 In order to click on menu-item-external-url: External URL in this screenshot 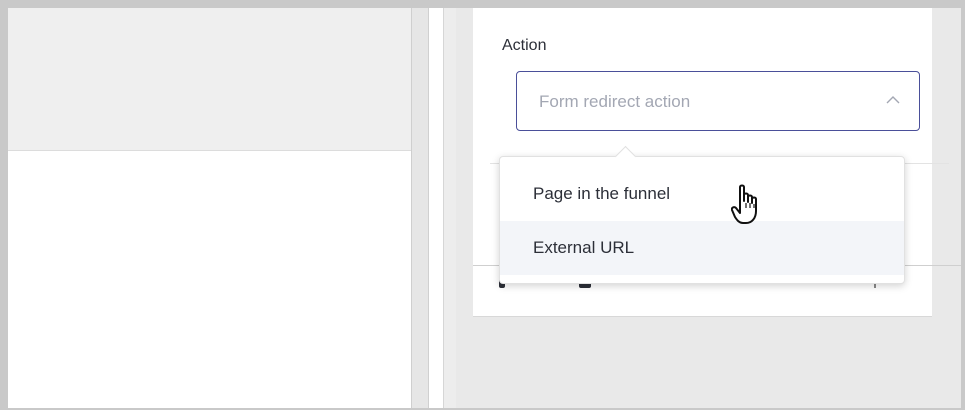, I will do `click(702, 248)`.